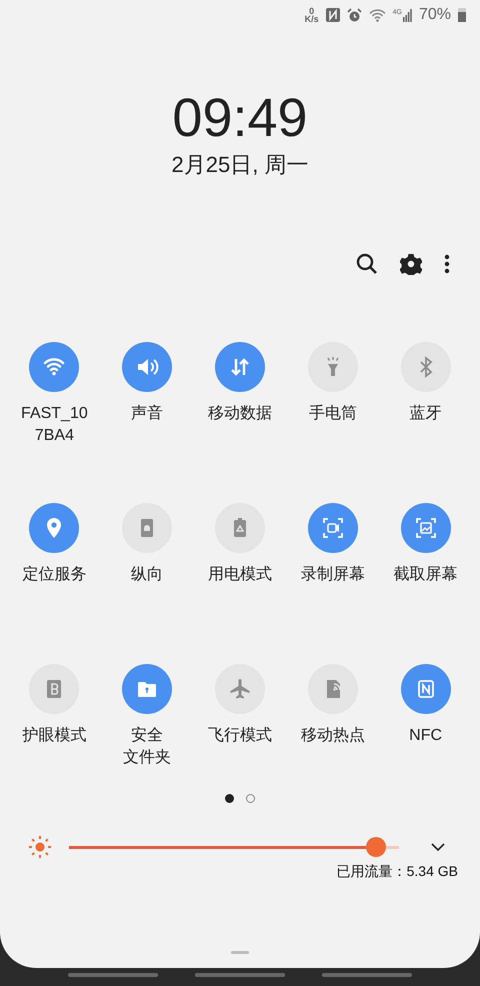 The height and width of the screenshot is (986, 480). Describe the element at coordinates (332, 414) in the screenshot. I see `toggle-label: 手电筒` at that location.